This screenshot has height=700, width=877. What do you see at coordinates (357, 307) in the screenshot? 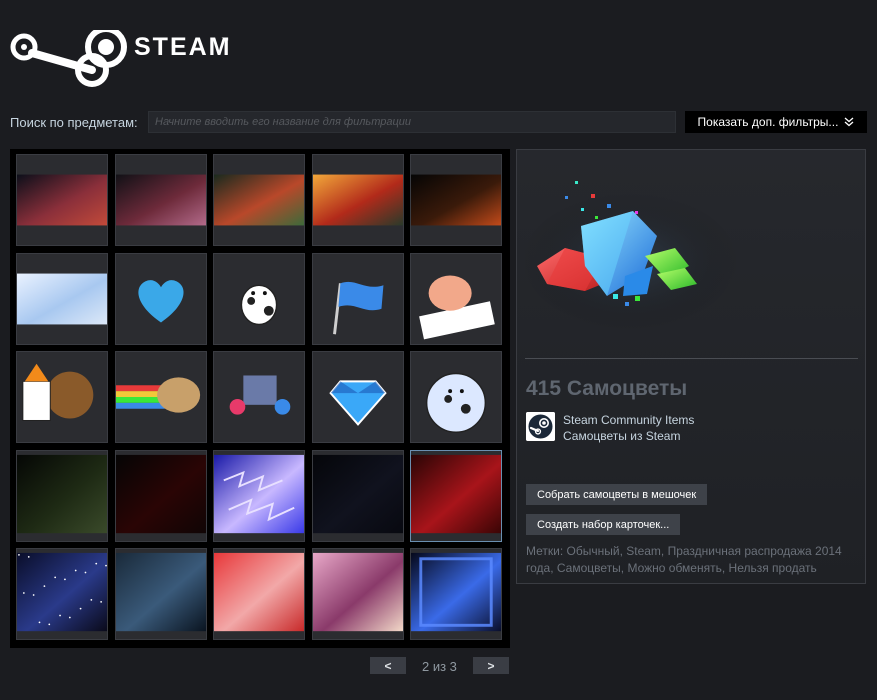
I see `emoticon-flag-icon` at bounding box center [357, 307].